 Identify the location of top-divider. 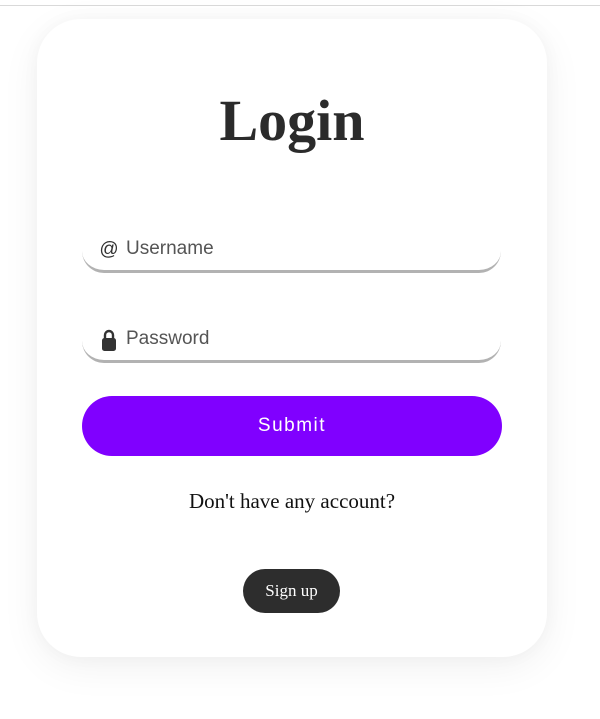
(300, 5).